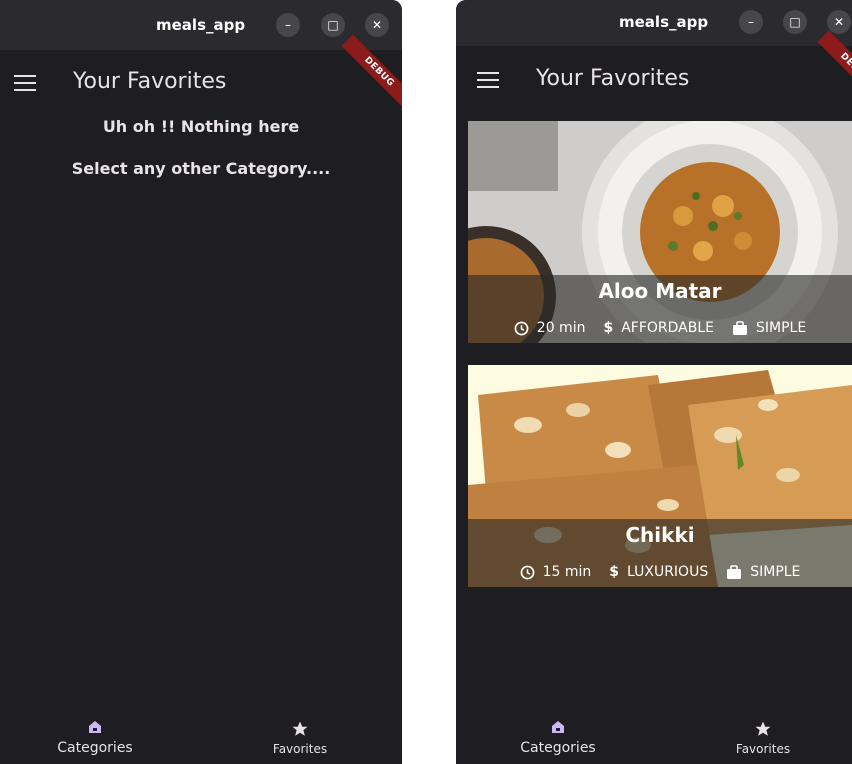  What do you see at coordinates (660, 291) in the screenshot?
I see `meal-name: Aloo Matar` at bounding box center [660, 291].